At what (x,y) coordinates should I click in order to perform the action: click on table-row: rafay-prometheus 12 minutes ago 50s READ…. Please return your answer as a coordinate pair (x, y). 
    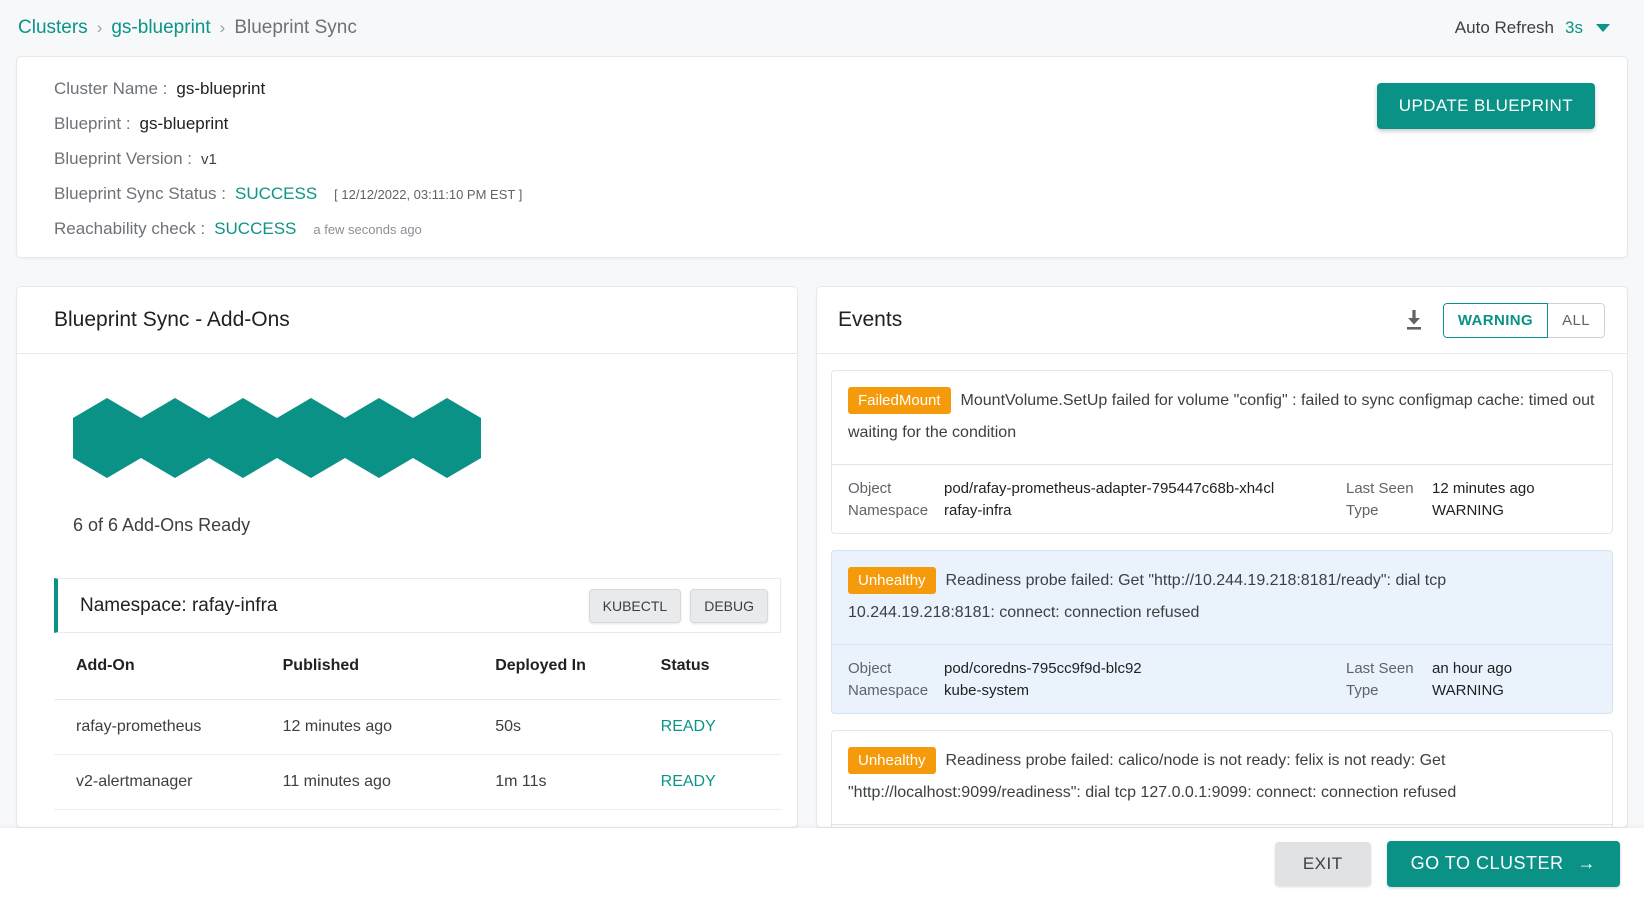
    Looking at the image, I should click on (417, 727).